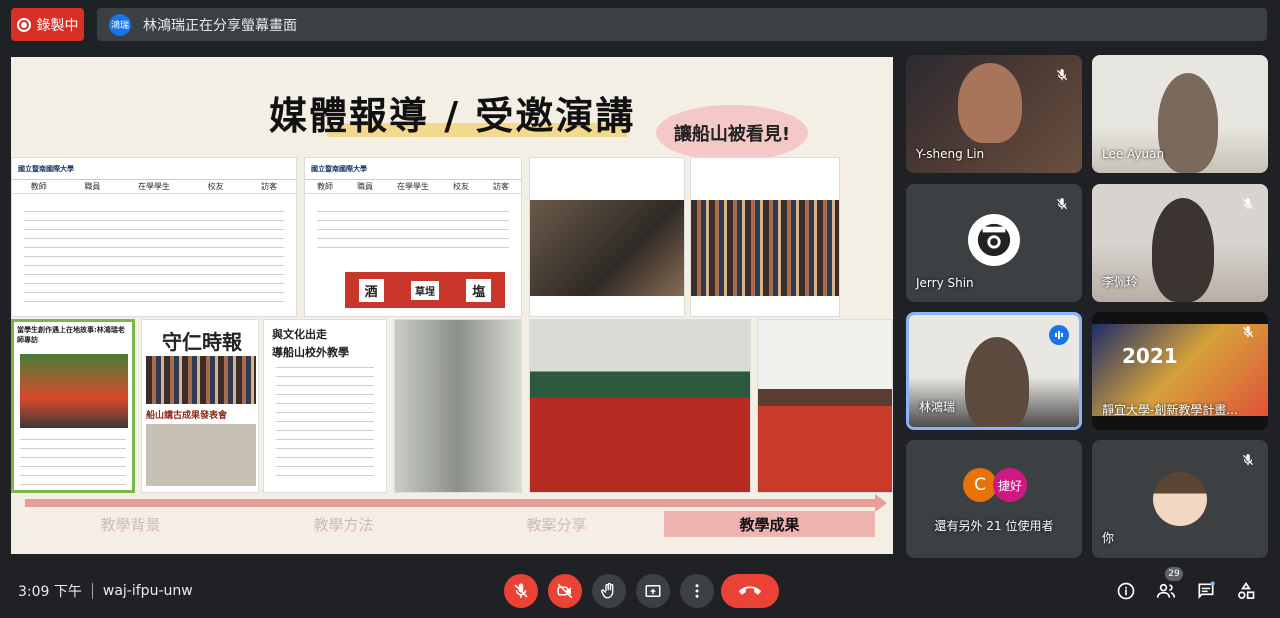 This screenshot has width=1280, height=618. I want to click on meeting-info: 3:09 下午 waj-ifpu-unw, so click(105, 591).